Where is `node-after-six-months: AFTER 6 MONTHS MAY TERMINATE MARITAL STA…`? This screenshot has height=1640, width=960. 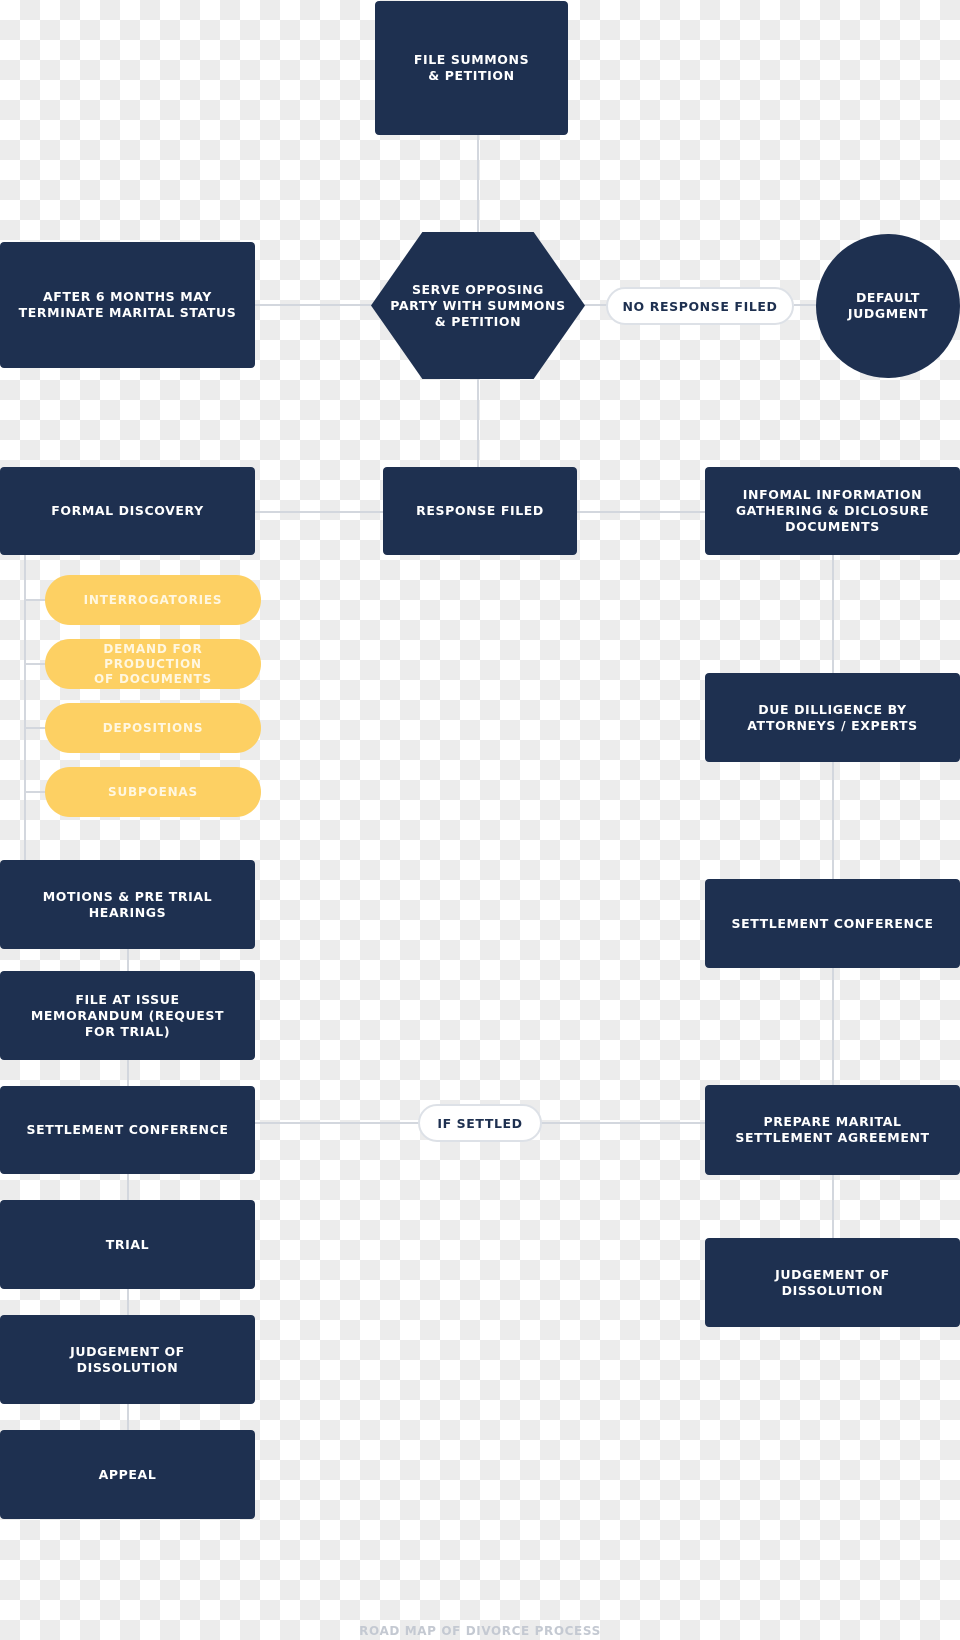
node-after-six-months: AFTER 6 MONTHS MAY TERMINATE MARITAL STA… is located at coordinates (127, 305).